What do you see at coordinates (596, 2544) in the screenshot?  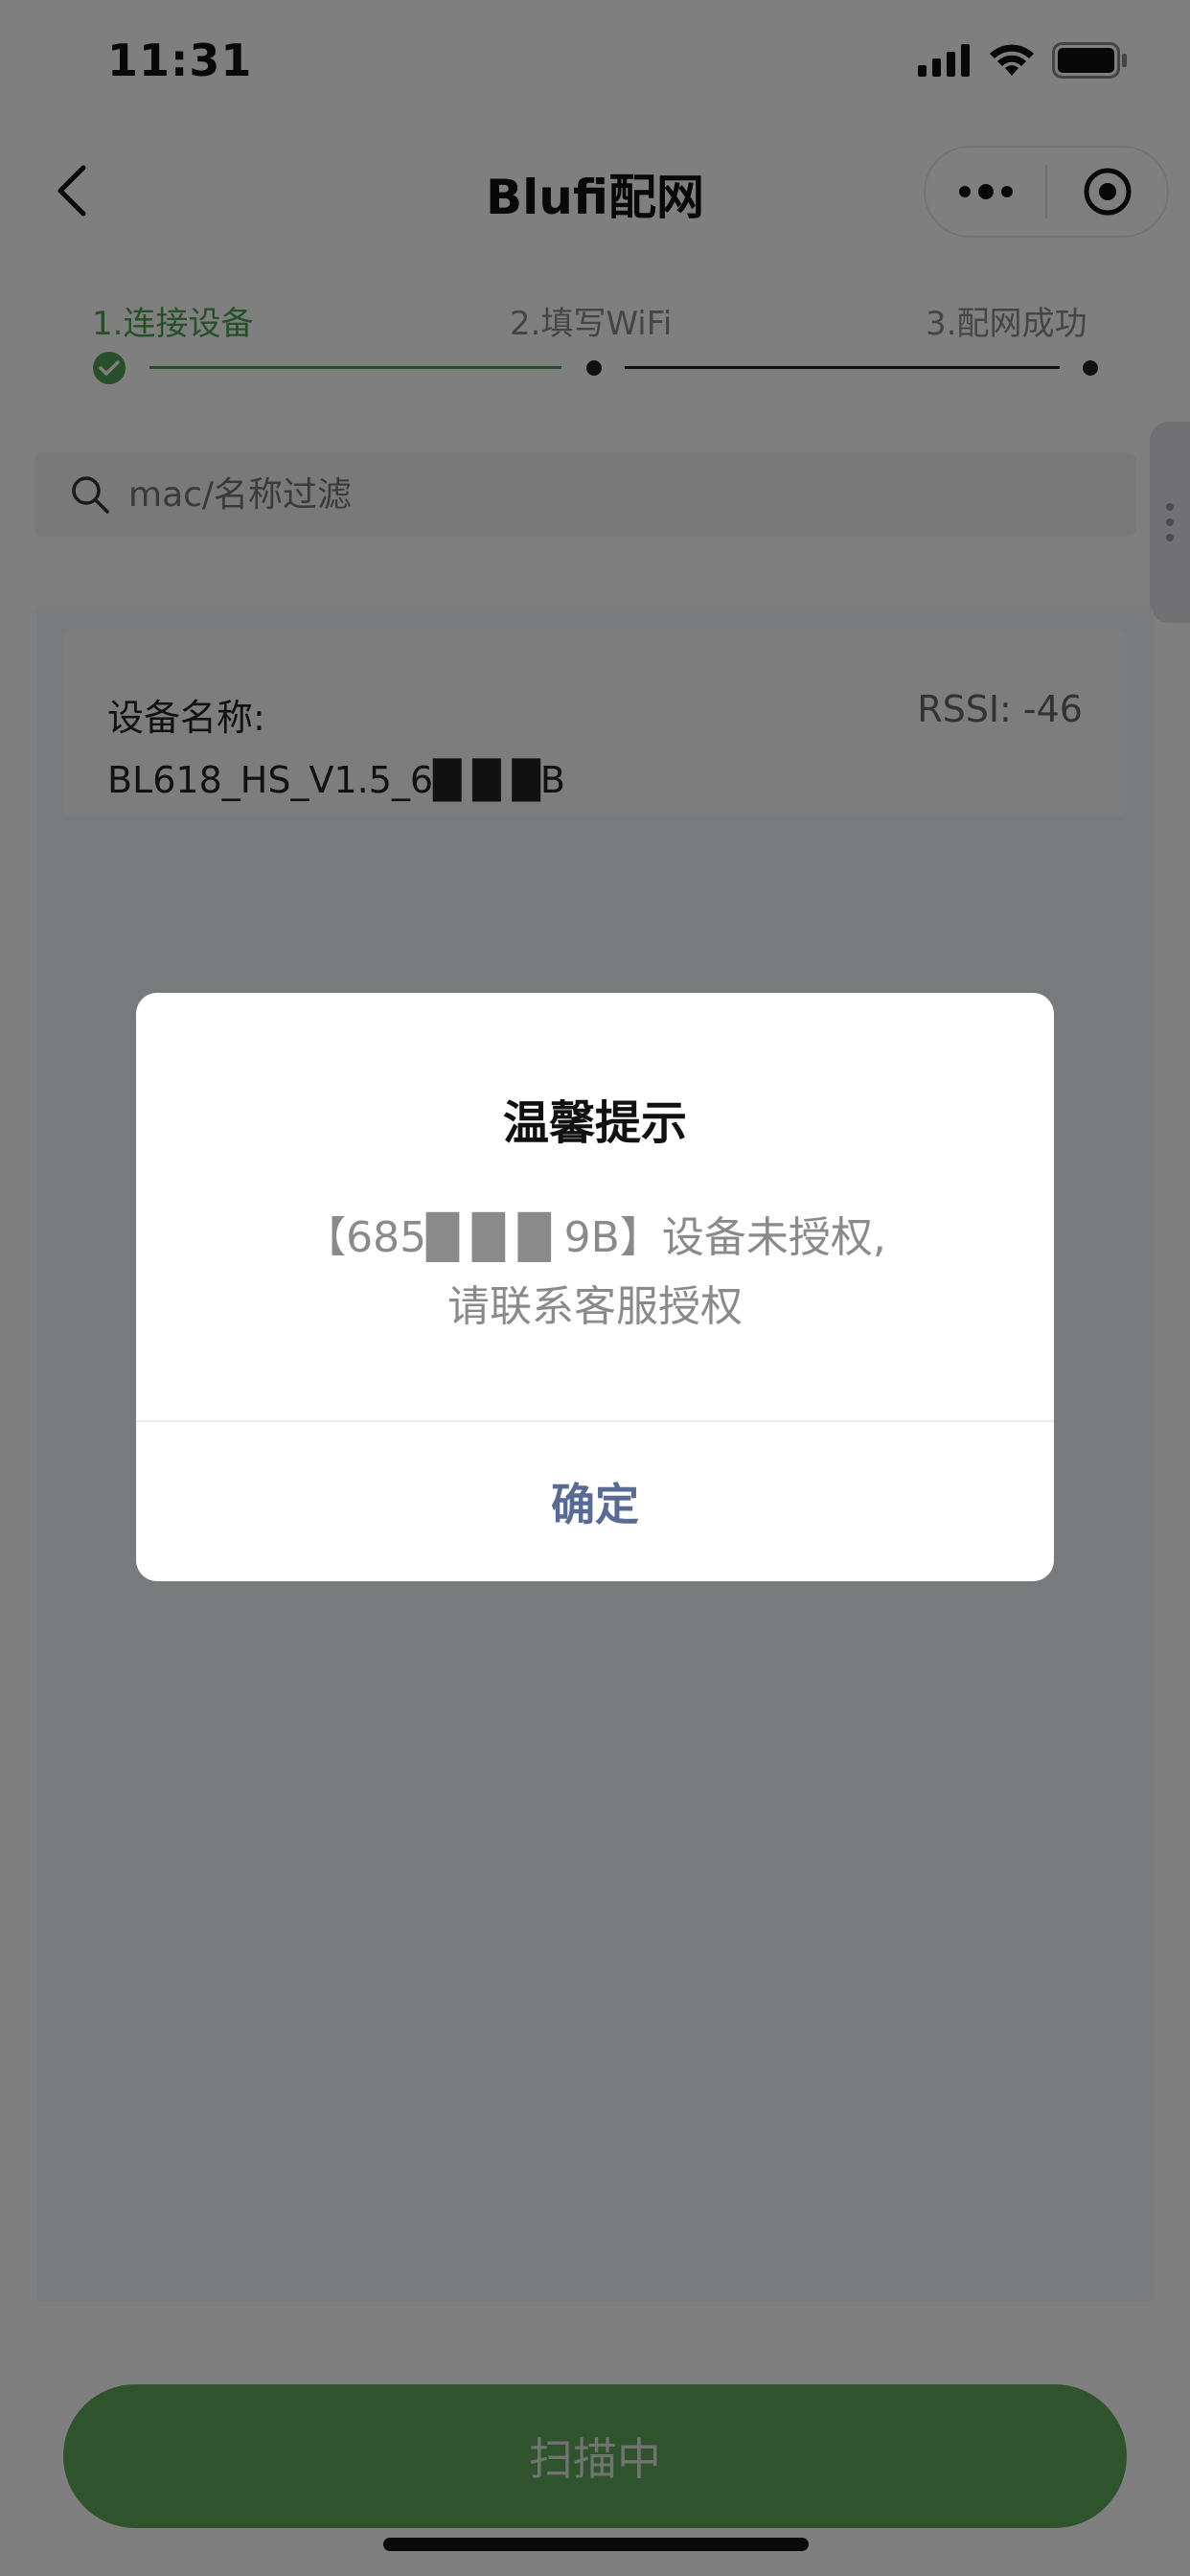 I see `home-indicator` at bounding box center [596, 2544].